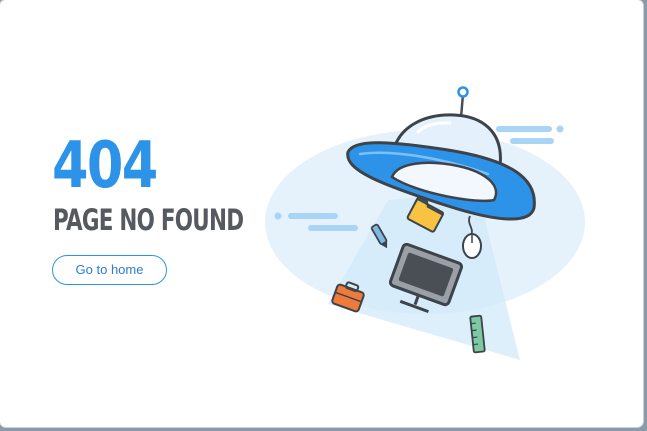 This screenshot has height=431, width=647. What do you see at coordinates (109, 270) in the screenshot?
I see `go-home-button: Go to home` at bounding box center [109, 270].